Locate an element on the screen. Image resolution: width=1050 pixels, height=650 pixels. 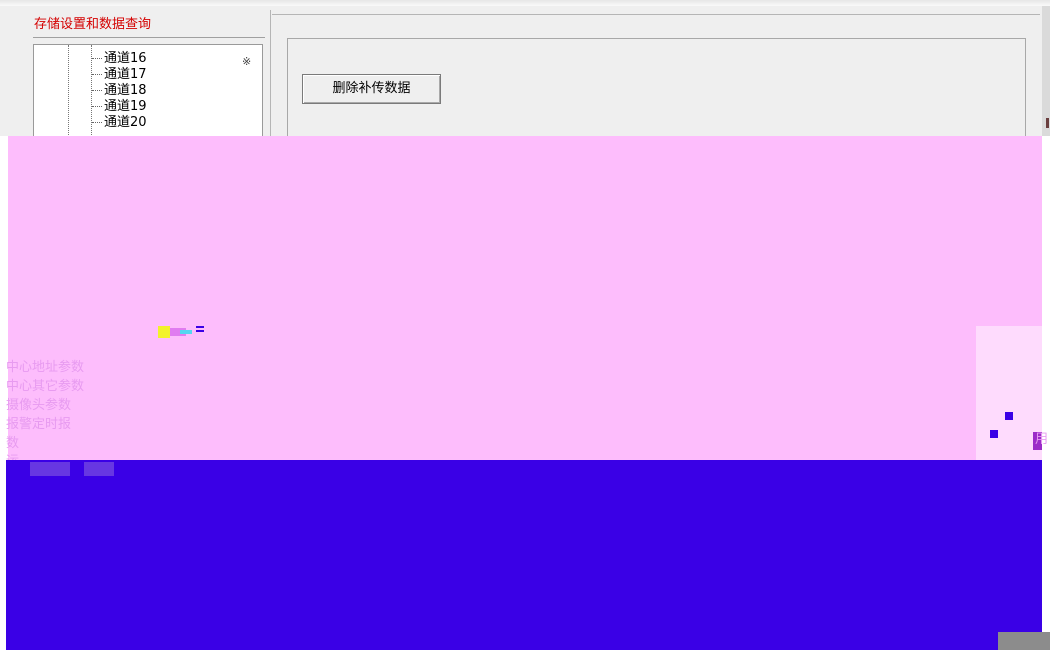
delete-backfill-data-button: 删除补传数据 is located at coordinates (371, 89).